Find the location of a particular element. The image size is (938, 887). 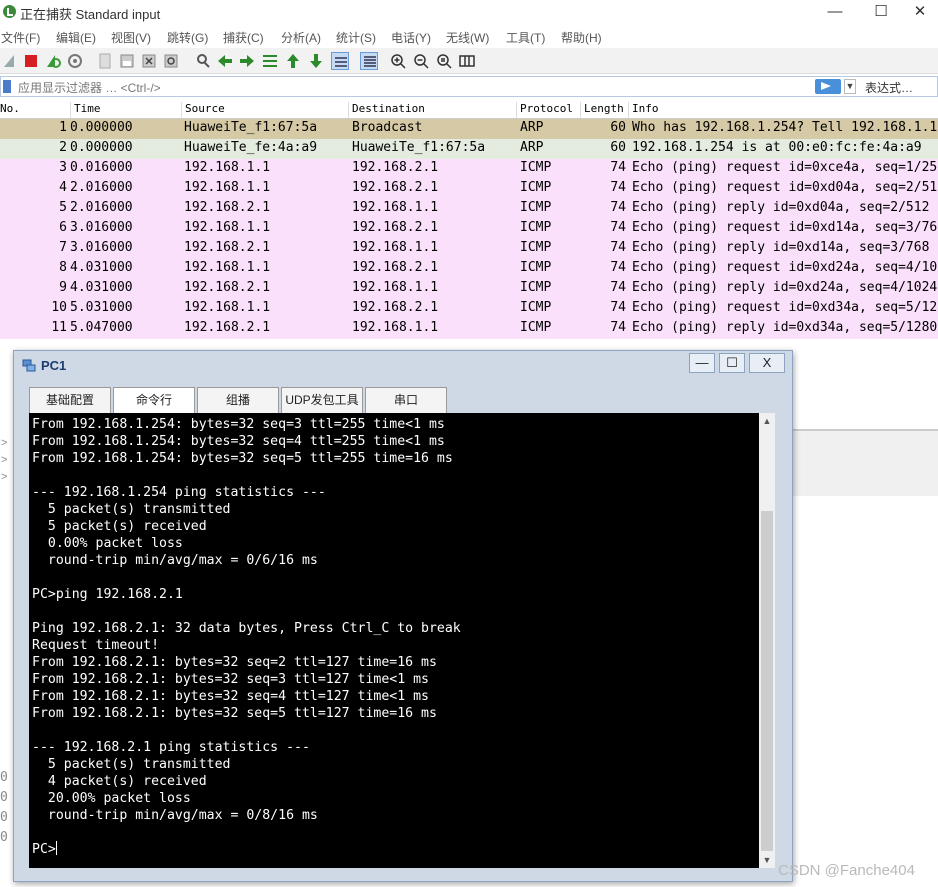

colorize-icon is located at coordinates (369, 61).